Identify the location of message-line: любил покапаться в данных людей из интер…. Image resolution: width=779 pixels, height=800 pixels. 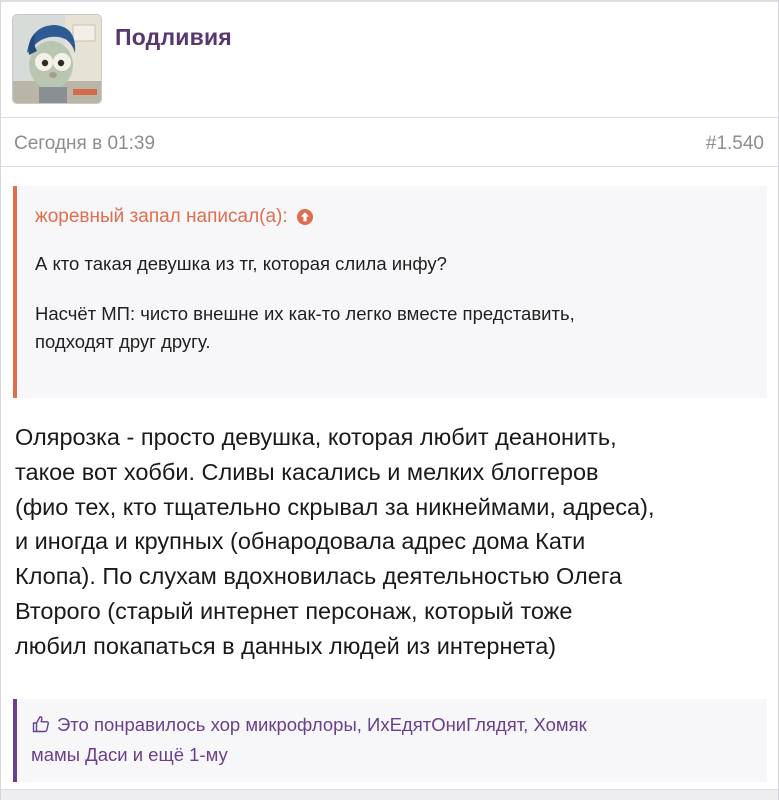
(286, 645).